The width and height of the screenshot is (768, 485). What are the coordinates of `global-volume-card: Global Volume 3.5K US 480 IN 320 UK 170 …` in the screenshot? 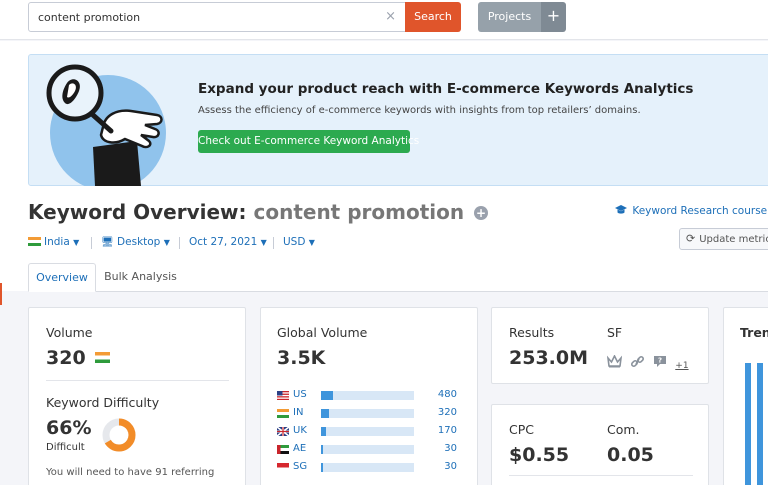 It's located at (369, 396).